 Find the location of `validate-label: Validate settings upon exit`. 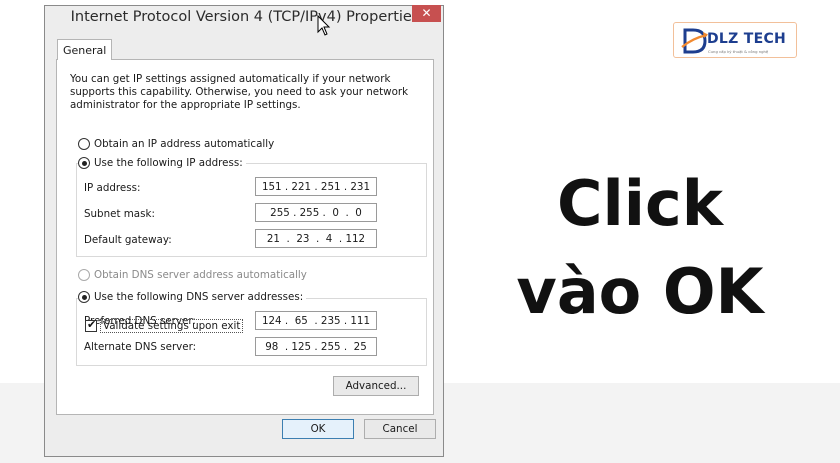

validate-label: Validate settings upon exit is located at coordinates (172, 326).